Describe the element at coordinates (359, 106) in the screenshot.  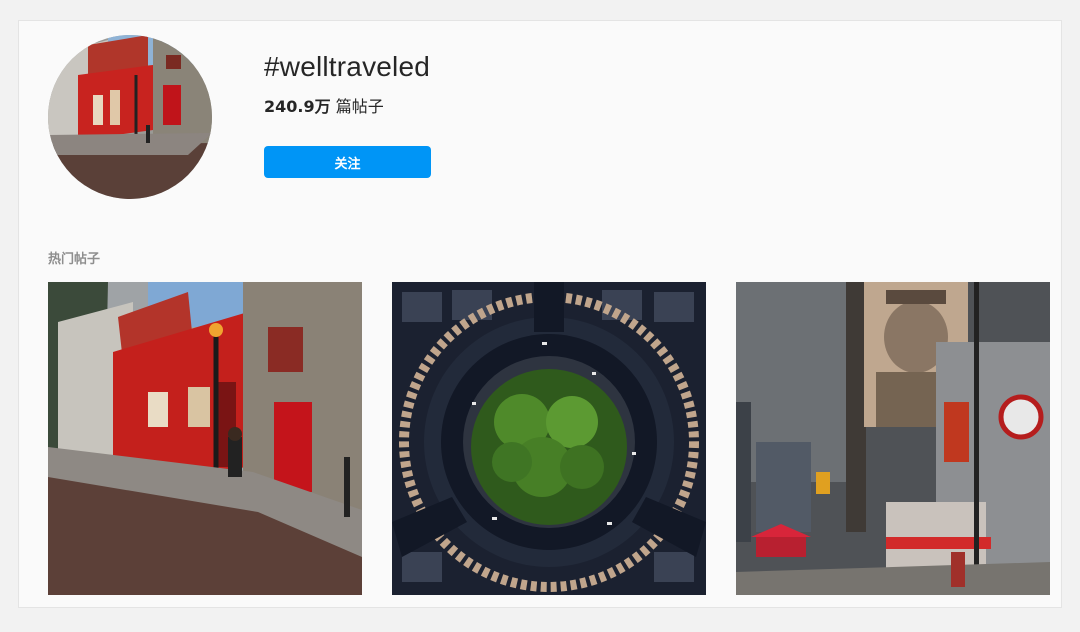
I see `post-count-unit: 篇帖子` at that location.